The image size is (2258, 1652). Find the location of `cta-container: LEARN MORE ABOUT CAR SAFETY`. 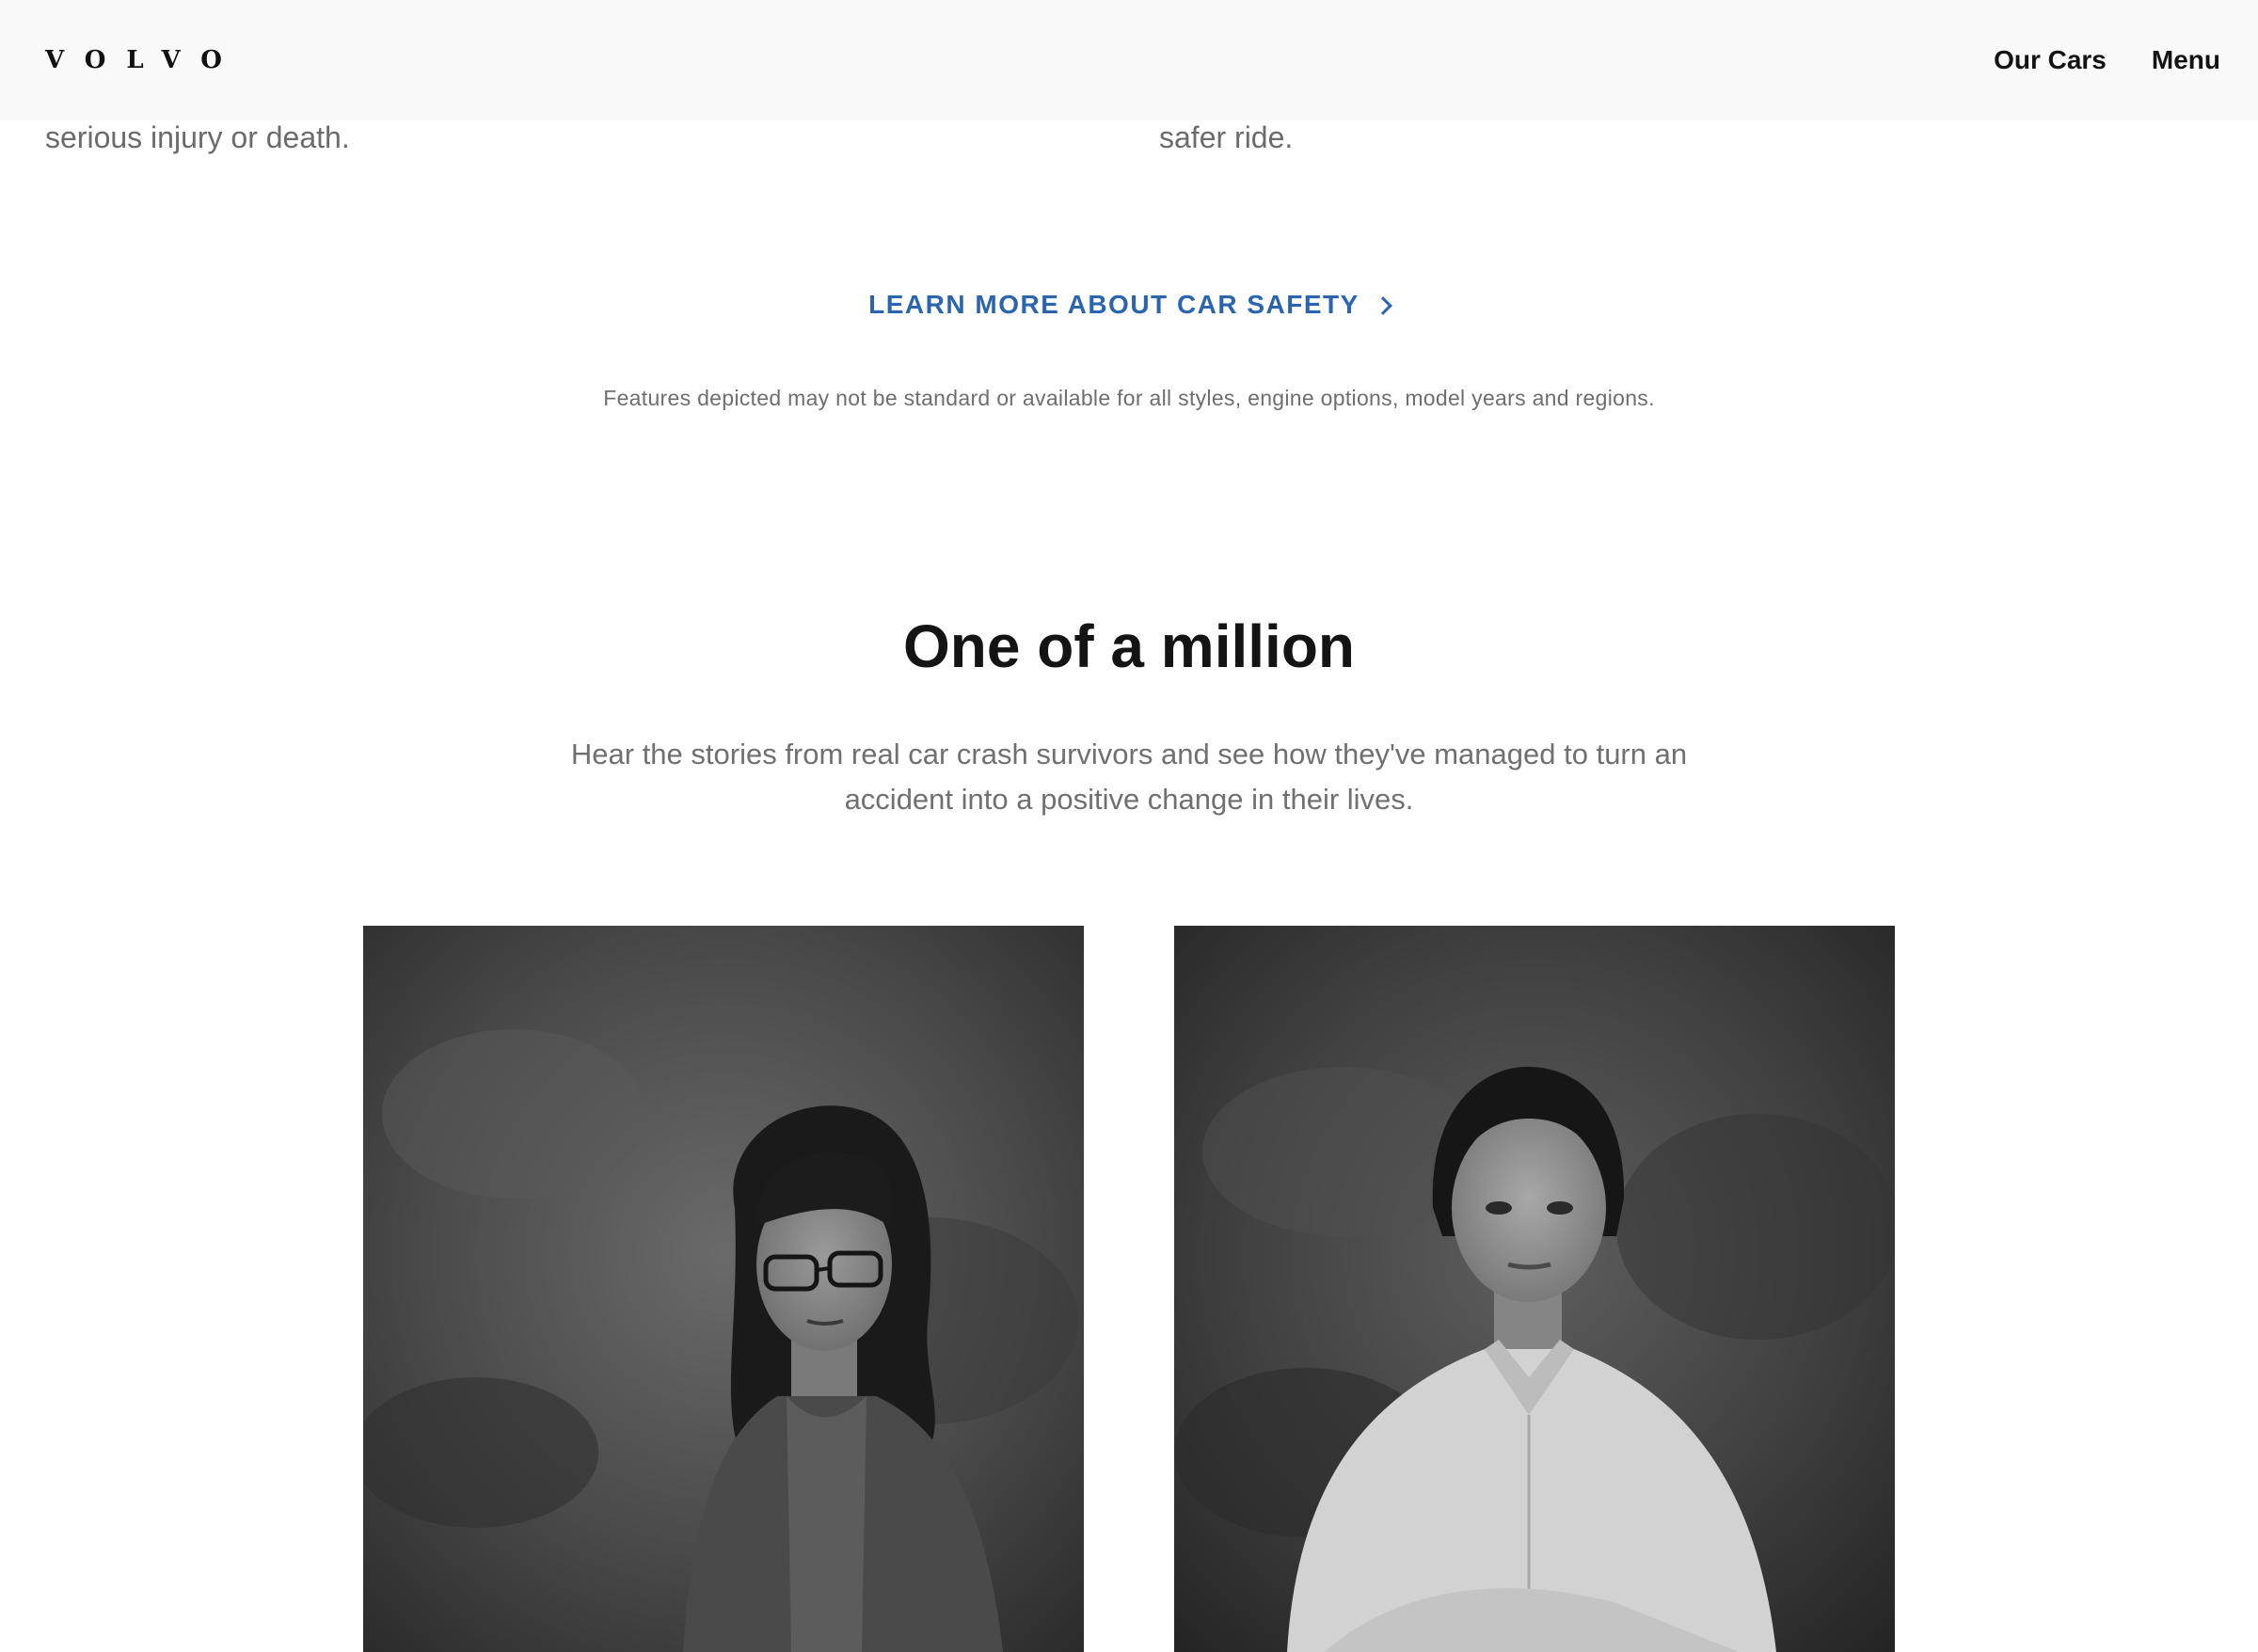

cta-container: LEARN MORE ABOUT CAR SAFETY is located at coordinates (1129, 305).